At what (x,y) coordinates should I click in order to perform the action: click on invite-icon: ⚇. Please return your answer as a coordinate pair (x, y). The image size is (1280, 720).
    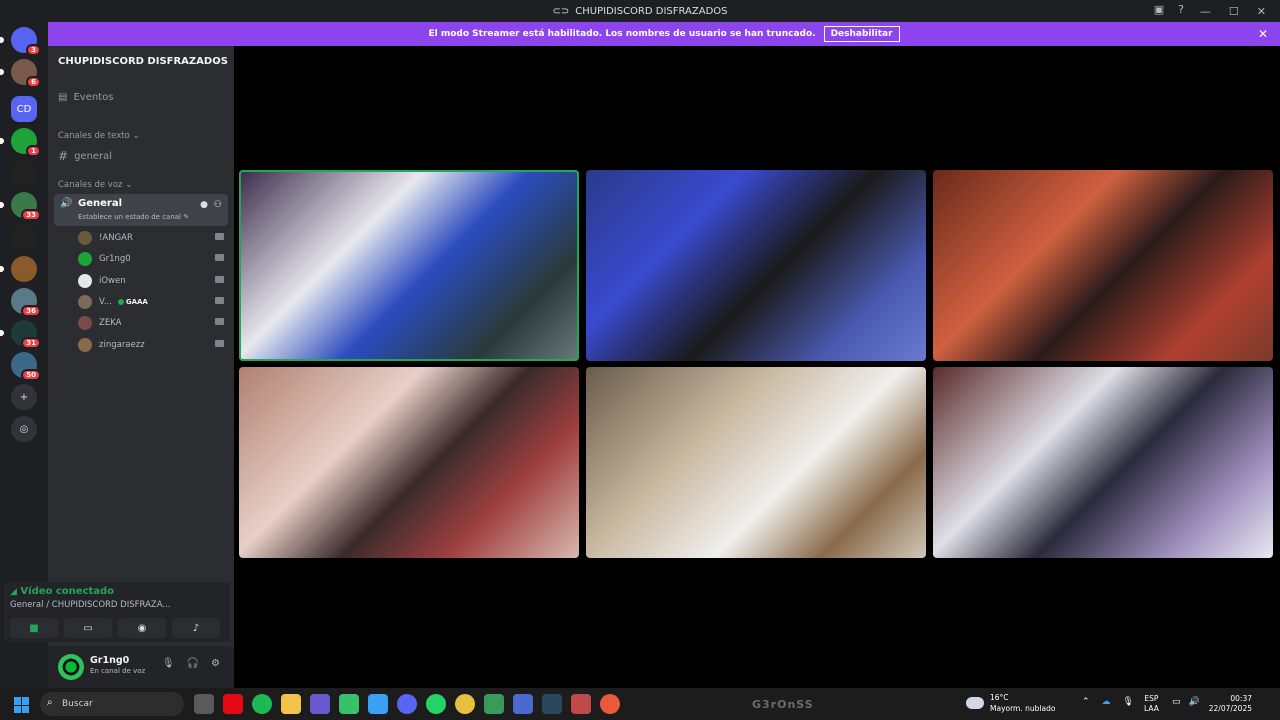
    Looking at the image, I should click on (218, 205).